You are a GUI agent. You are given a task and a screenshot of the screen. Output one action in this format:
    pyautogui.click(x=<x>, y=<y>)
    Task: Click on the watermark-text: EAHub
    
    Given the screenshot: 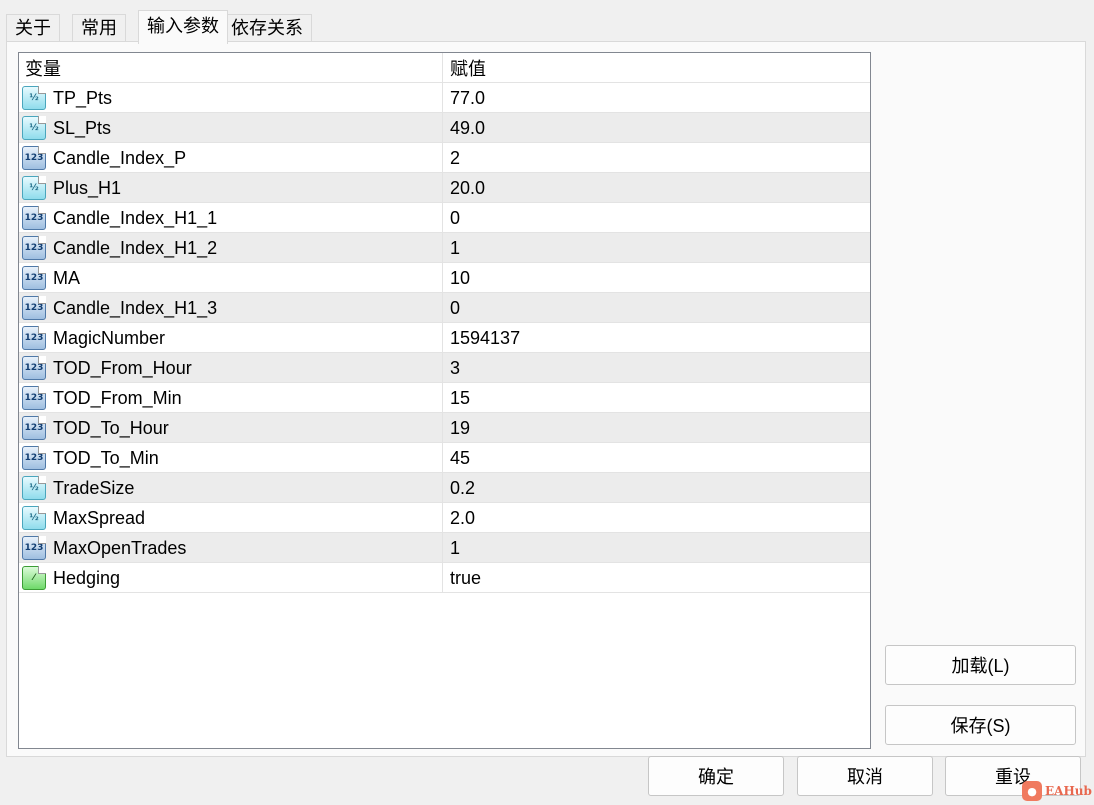 What is the action you would take?
    pyautogui.click(x=1068, y=791)
    